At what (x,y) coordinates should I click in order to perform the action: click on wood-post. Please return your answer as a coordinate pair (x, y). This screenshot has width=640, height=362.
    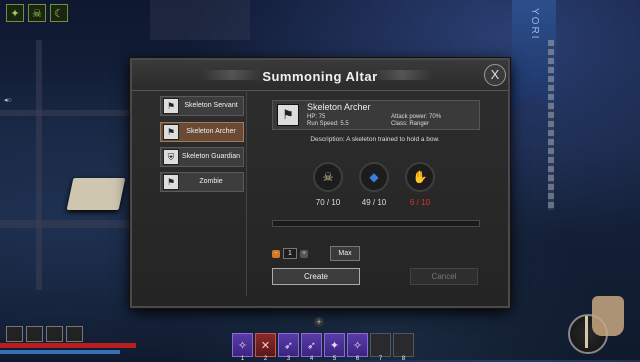
    Looking at the image, I should click on (39, 165).